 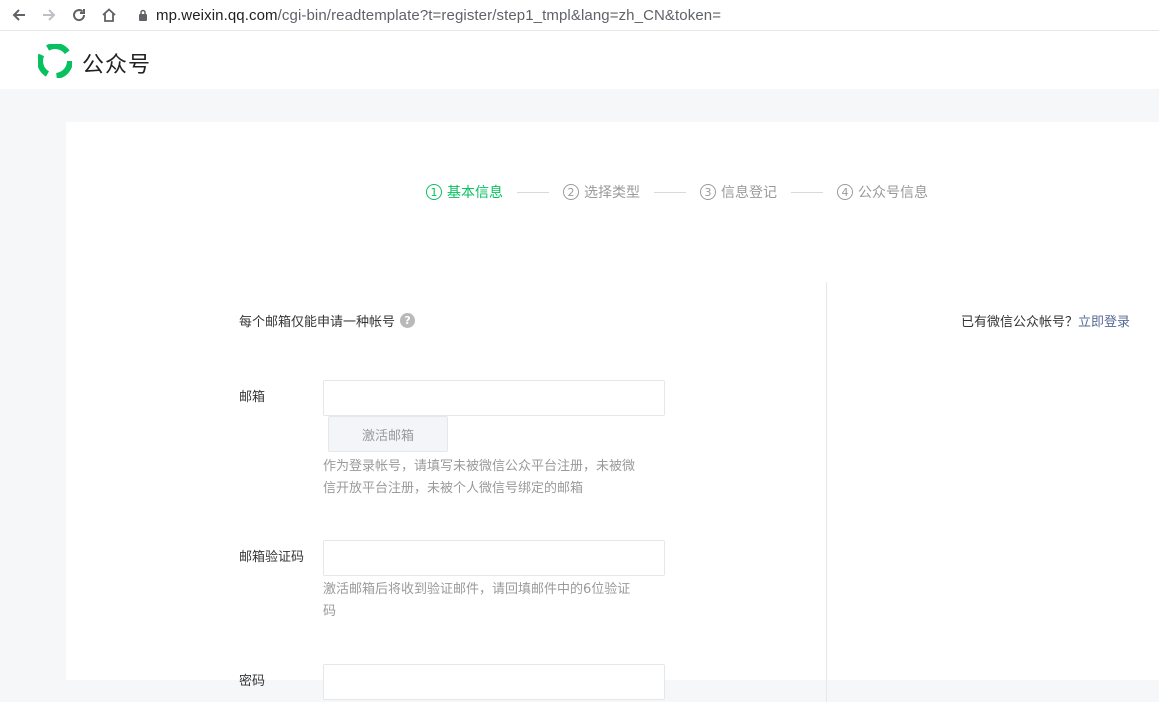 What do you see at coordinates (217, 15) in the screenshot?
I see `url-host: mp.weixin.qq.com` at bounding box center [217, 15].